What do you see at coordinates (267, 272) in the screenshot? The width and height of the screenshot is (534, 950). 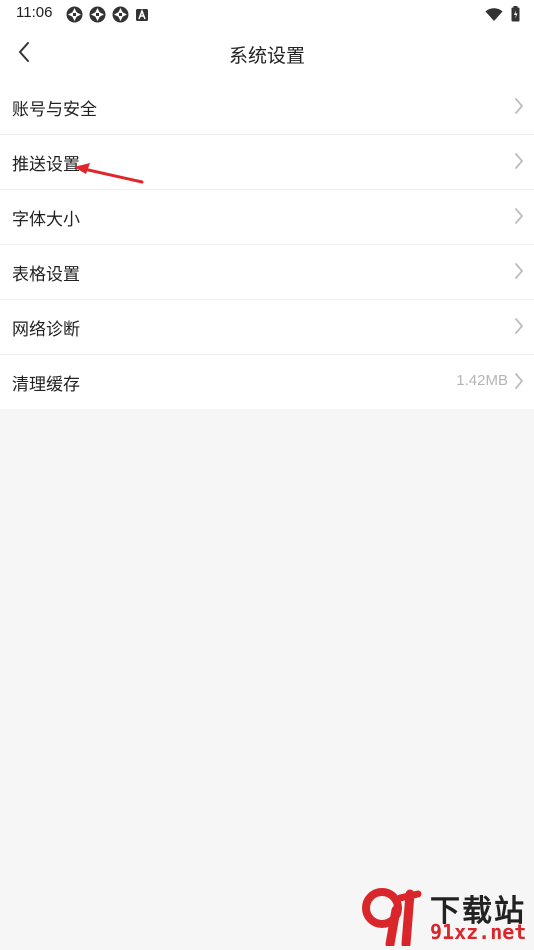 I see `settings-item-table-settings: 表格设置` at bounding box center [267, 272].